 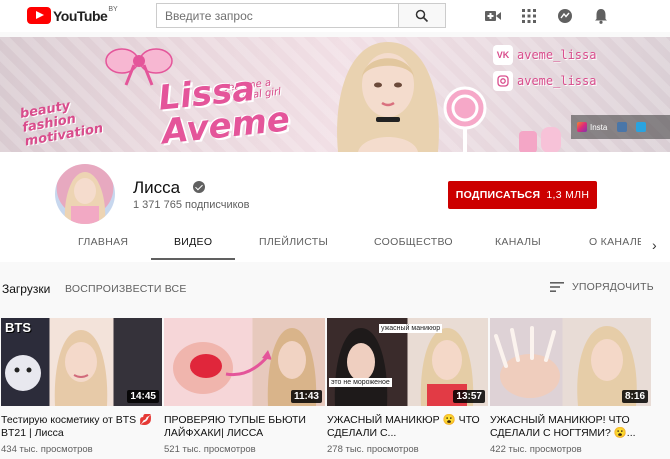 I want to click on vk-icon: VK, so click(x=503, y=55).